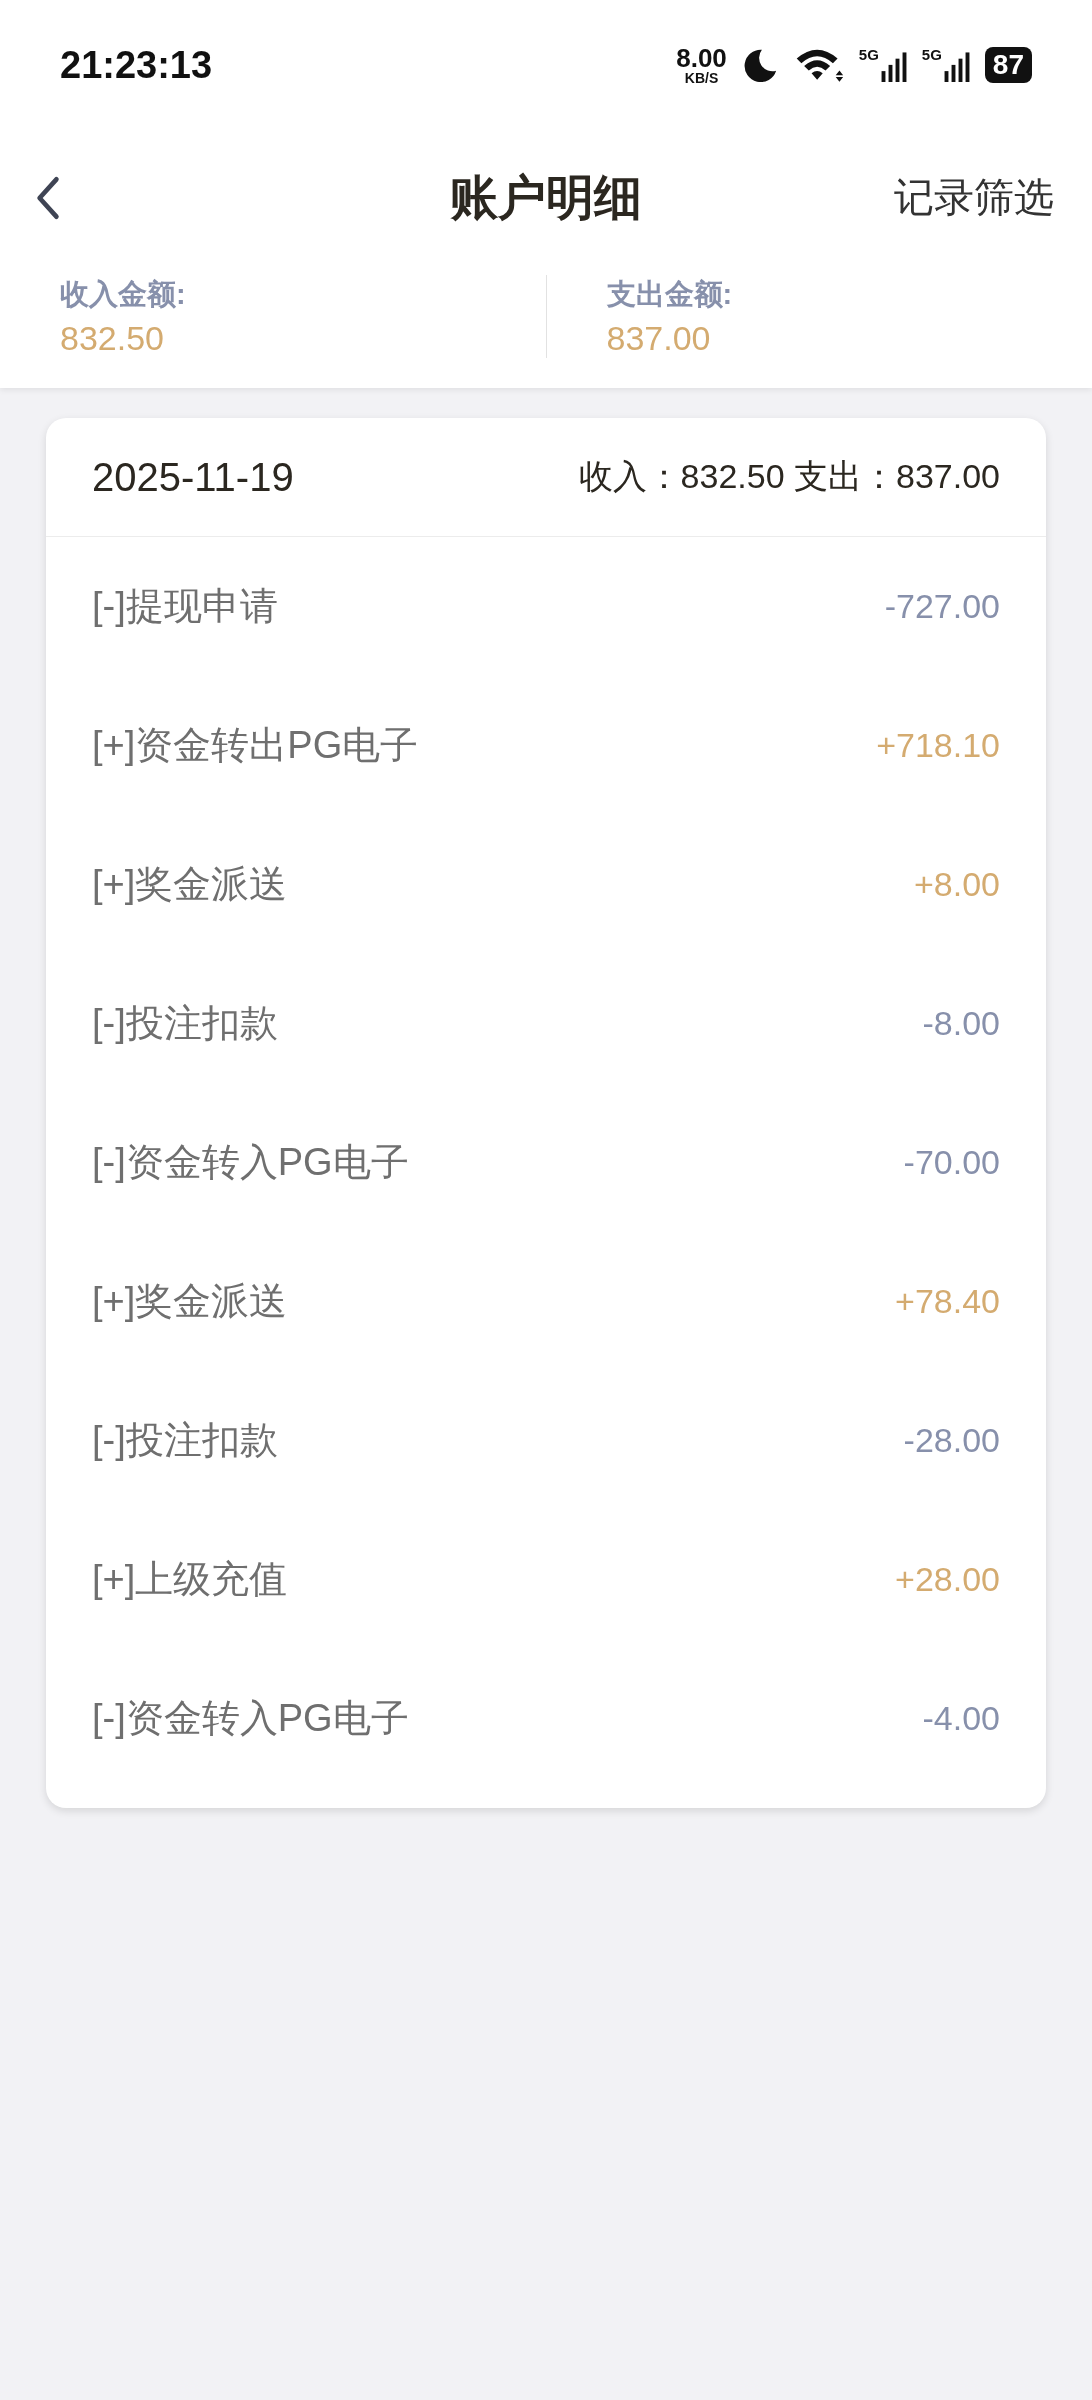  I want to click on speed-unit: KB/S, so click(701, 78).